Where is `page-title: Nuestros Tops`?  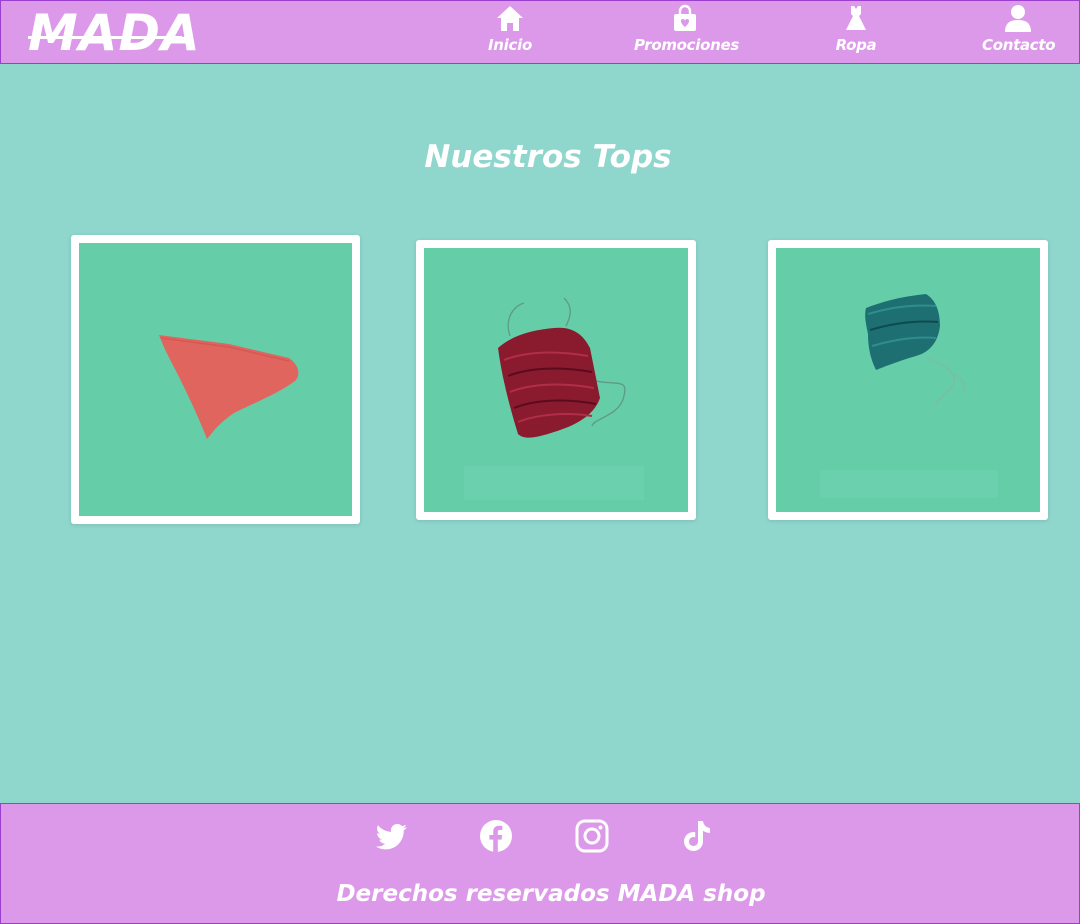 page-title: Nuestros Tops is located at coordinates (548, 157).